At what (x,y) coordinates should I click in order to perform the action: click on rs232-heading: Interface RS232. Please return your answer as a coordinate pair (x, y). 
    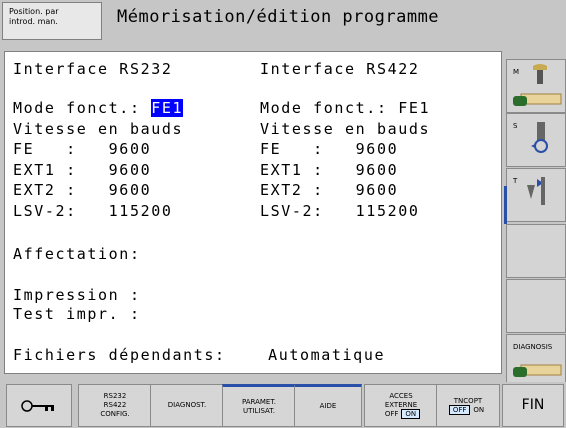
    Looking at the image, I should click on (93, 69).